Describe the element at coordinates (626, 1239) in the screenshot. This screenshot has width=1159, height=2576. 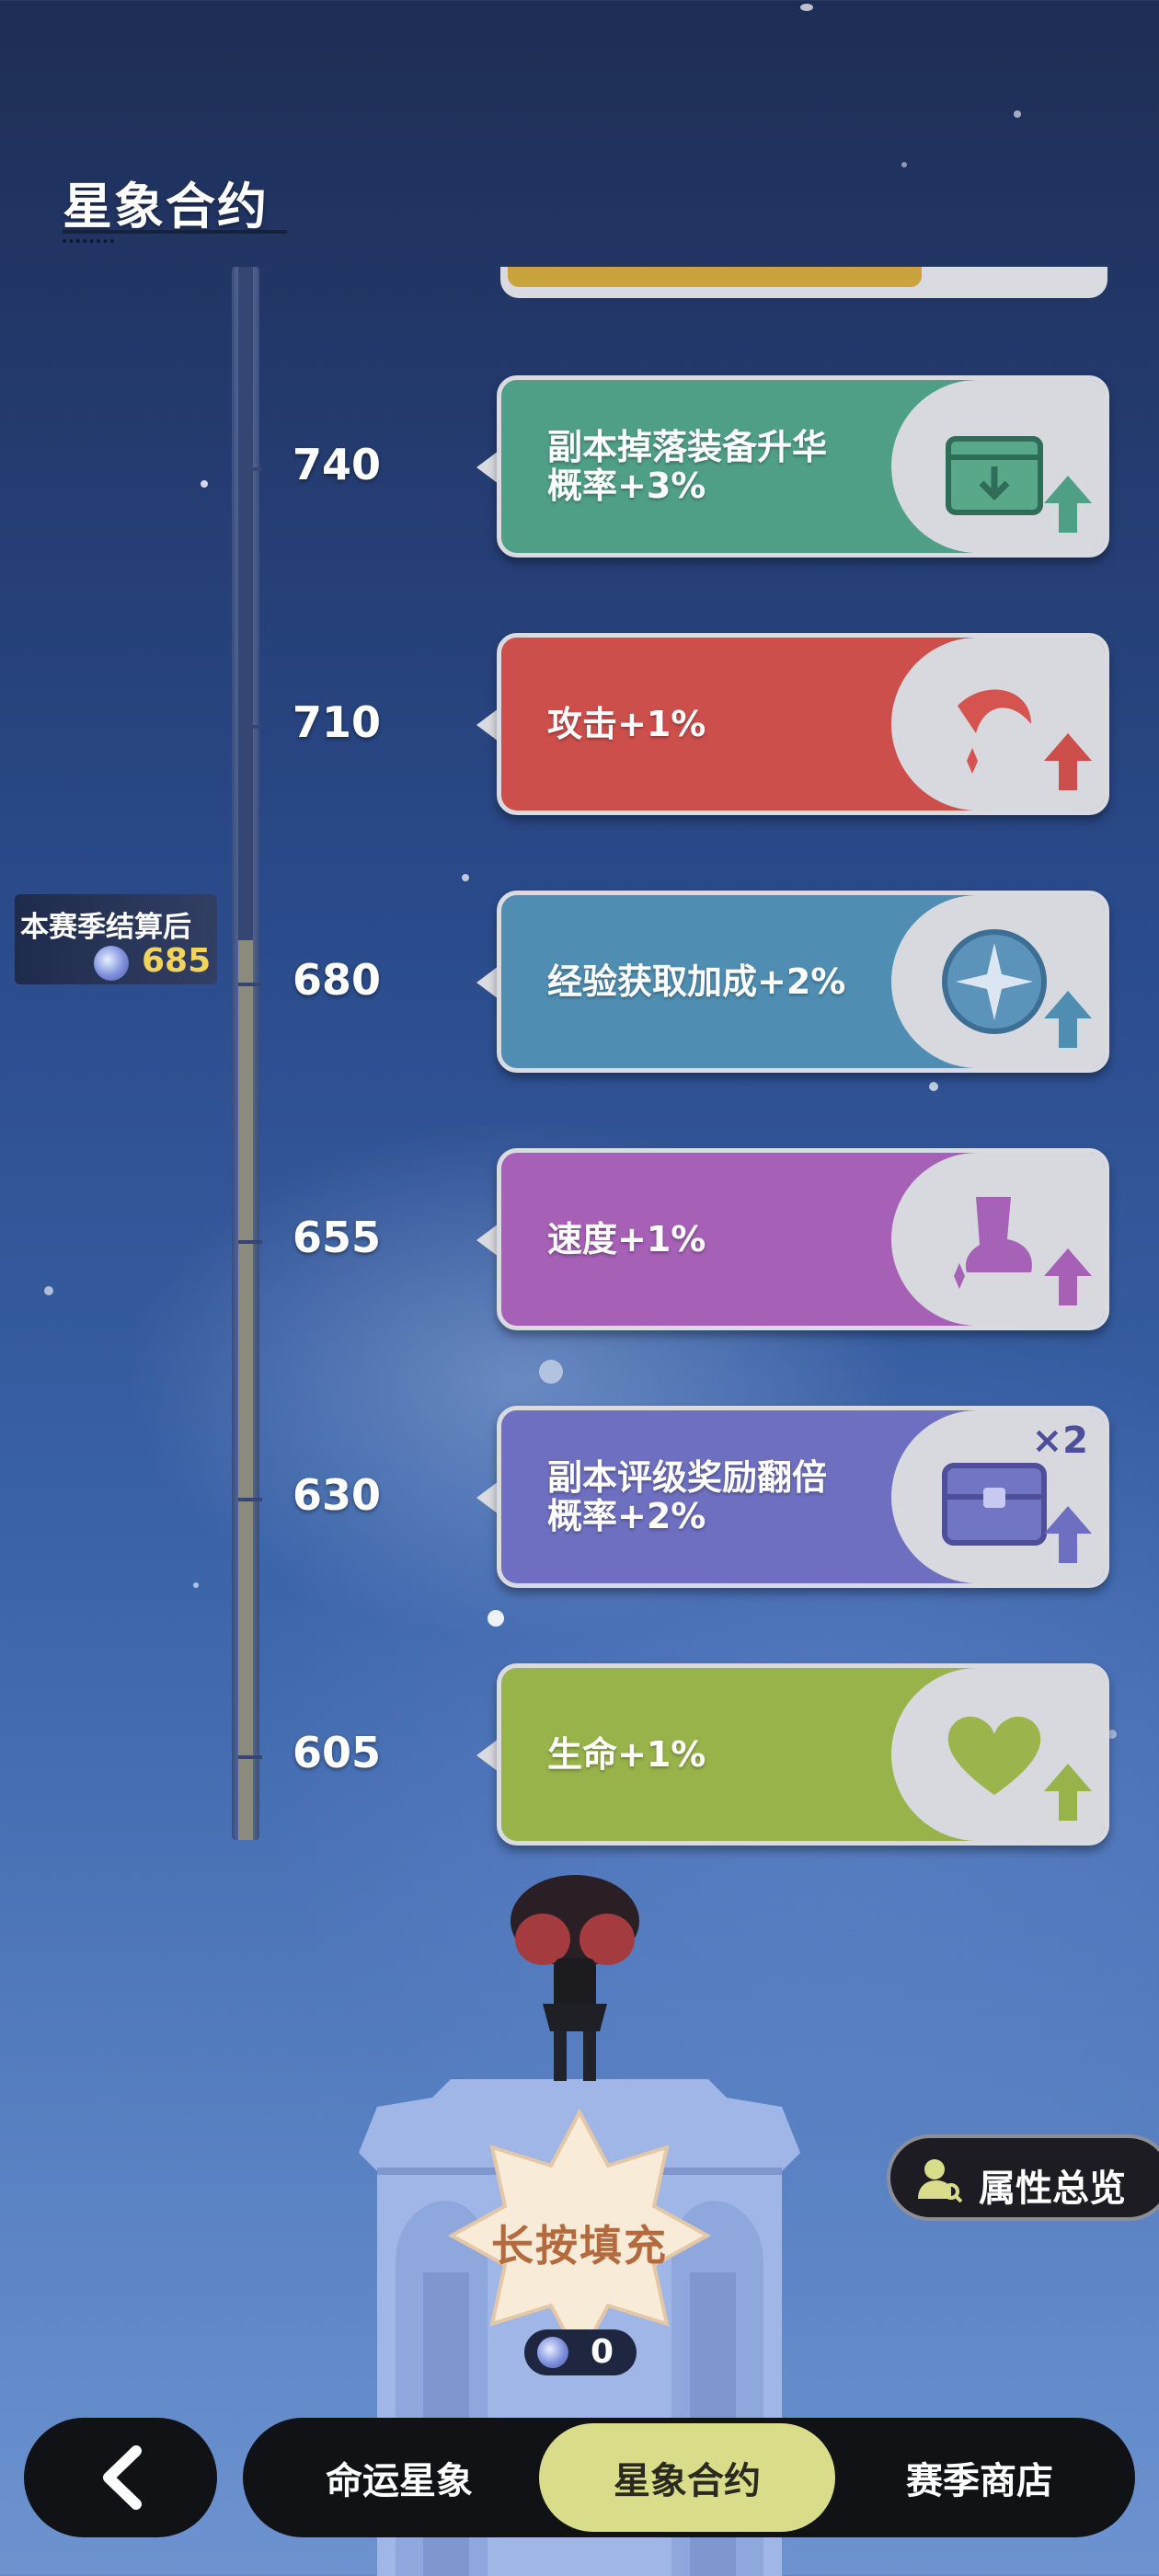
I see `reward-line: 速度+1%` at that location.